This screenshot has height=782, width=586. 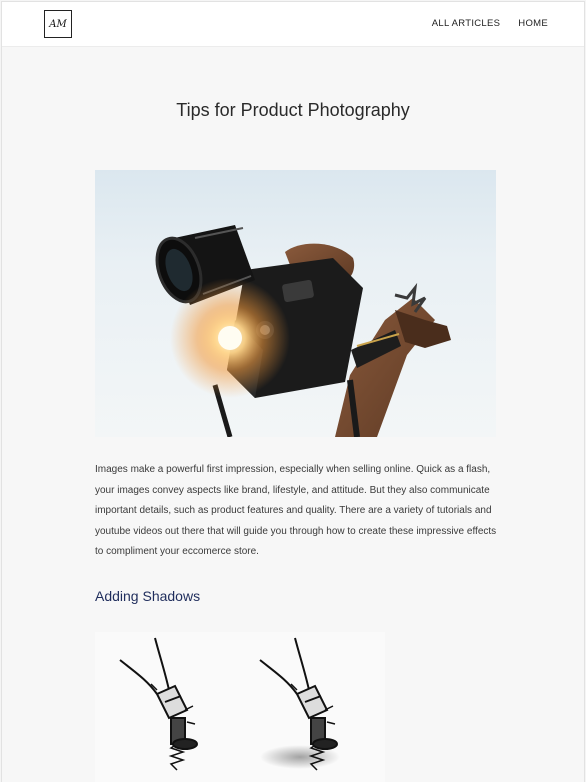 I want to click on shadow-comparison-image, so click(x=240, y=707).